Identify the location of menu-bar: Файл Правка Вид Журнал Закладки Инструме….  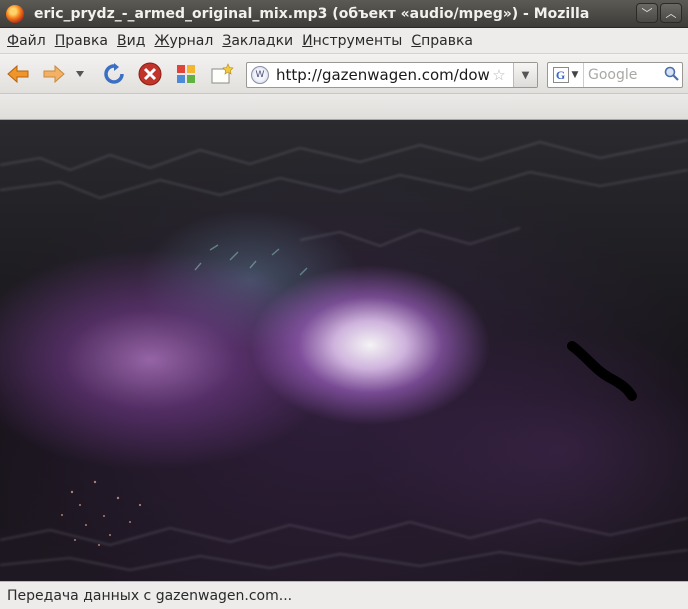
(344, 41).